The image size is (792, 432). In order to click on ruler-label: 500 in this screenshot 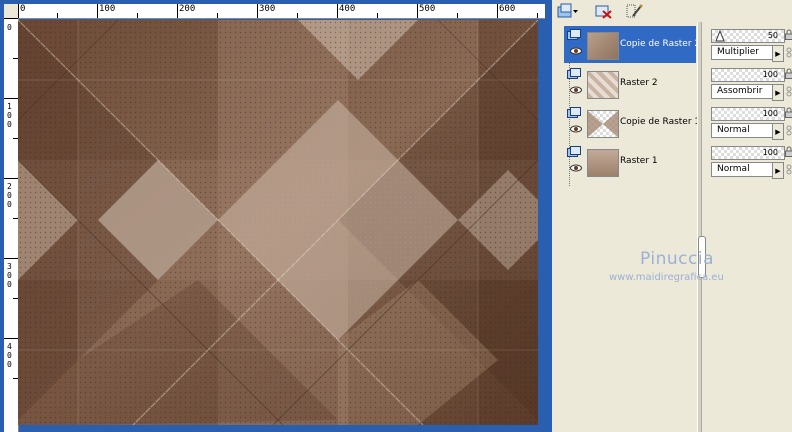, I will do `click(427, 9)`.